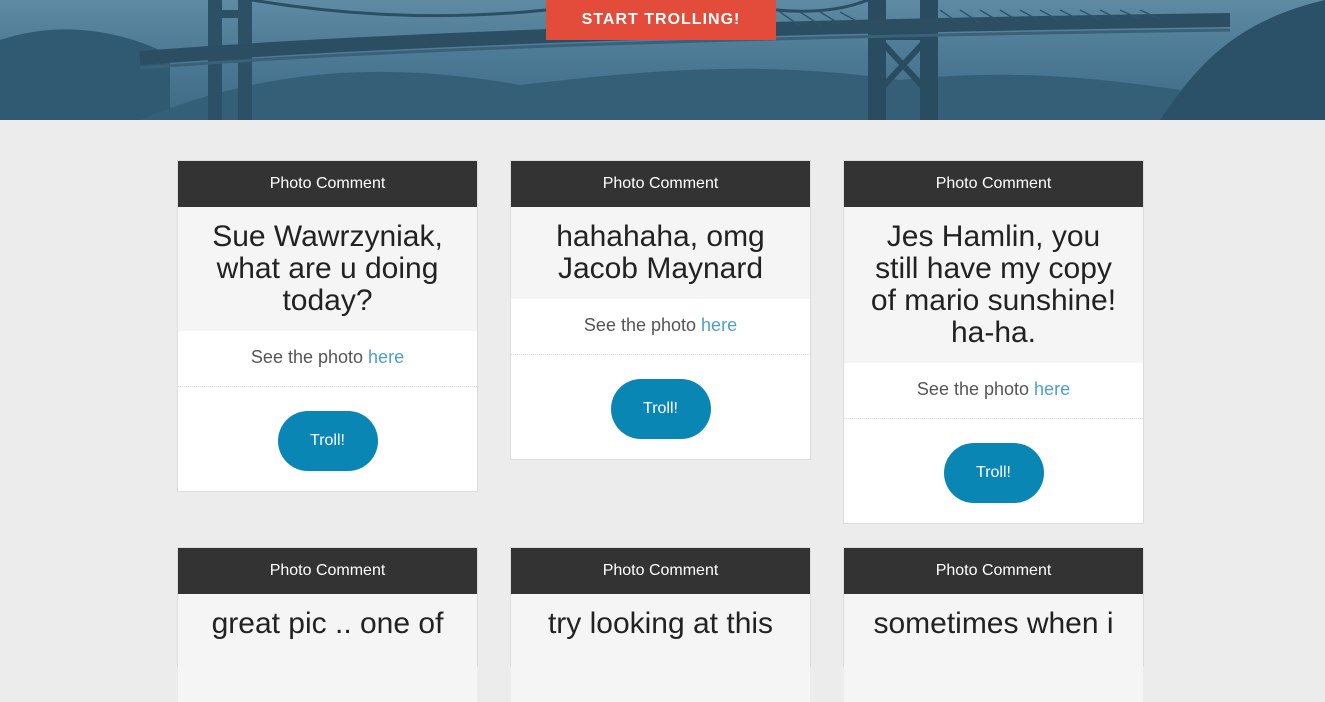  Describe the element at coordinates (993, 648) in the screenshot. I see `comment-text: sometimes when i` at that location.